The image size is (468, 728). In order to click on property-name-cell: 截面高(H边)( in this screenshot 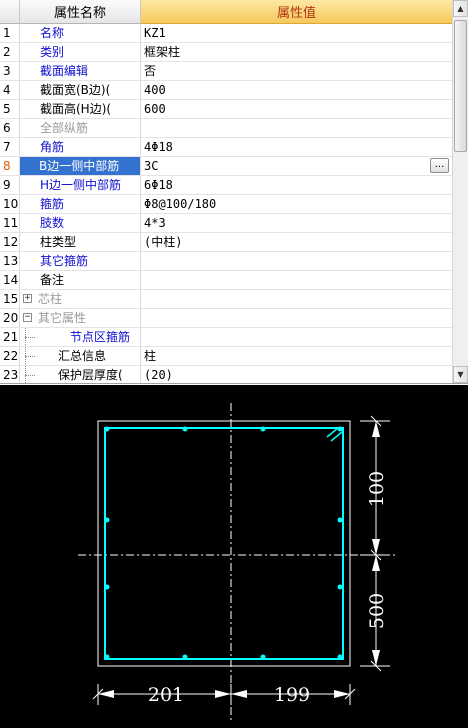, I will do `click(80, 109)`.